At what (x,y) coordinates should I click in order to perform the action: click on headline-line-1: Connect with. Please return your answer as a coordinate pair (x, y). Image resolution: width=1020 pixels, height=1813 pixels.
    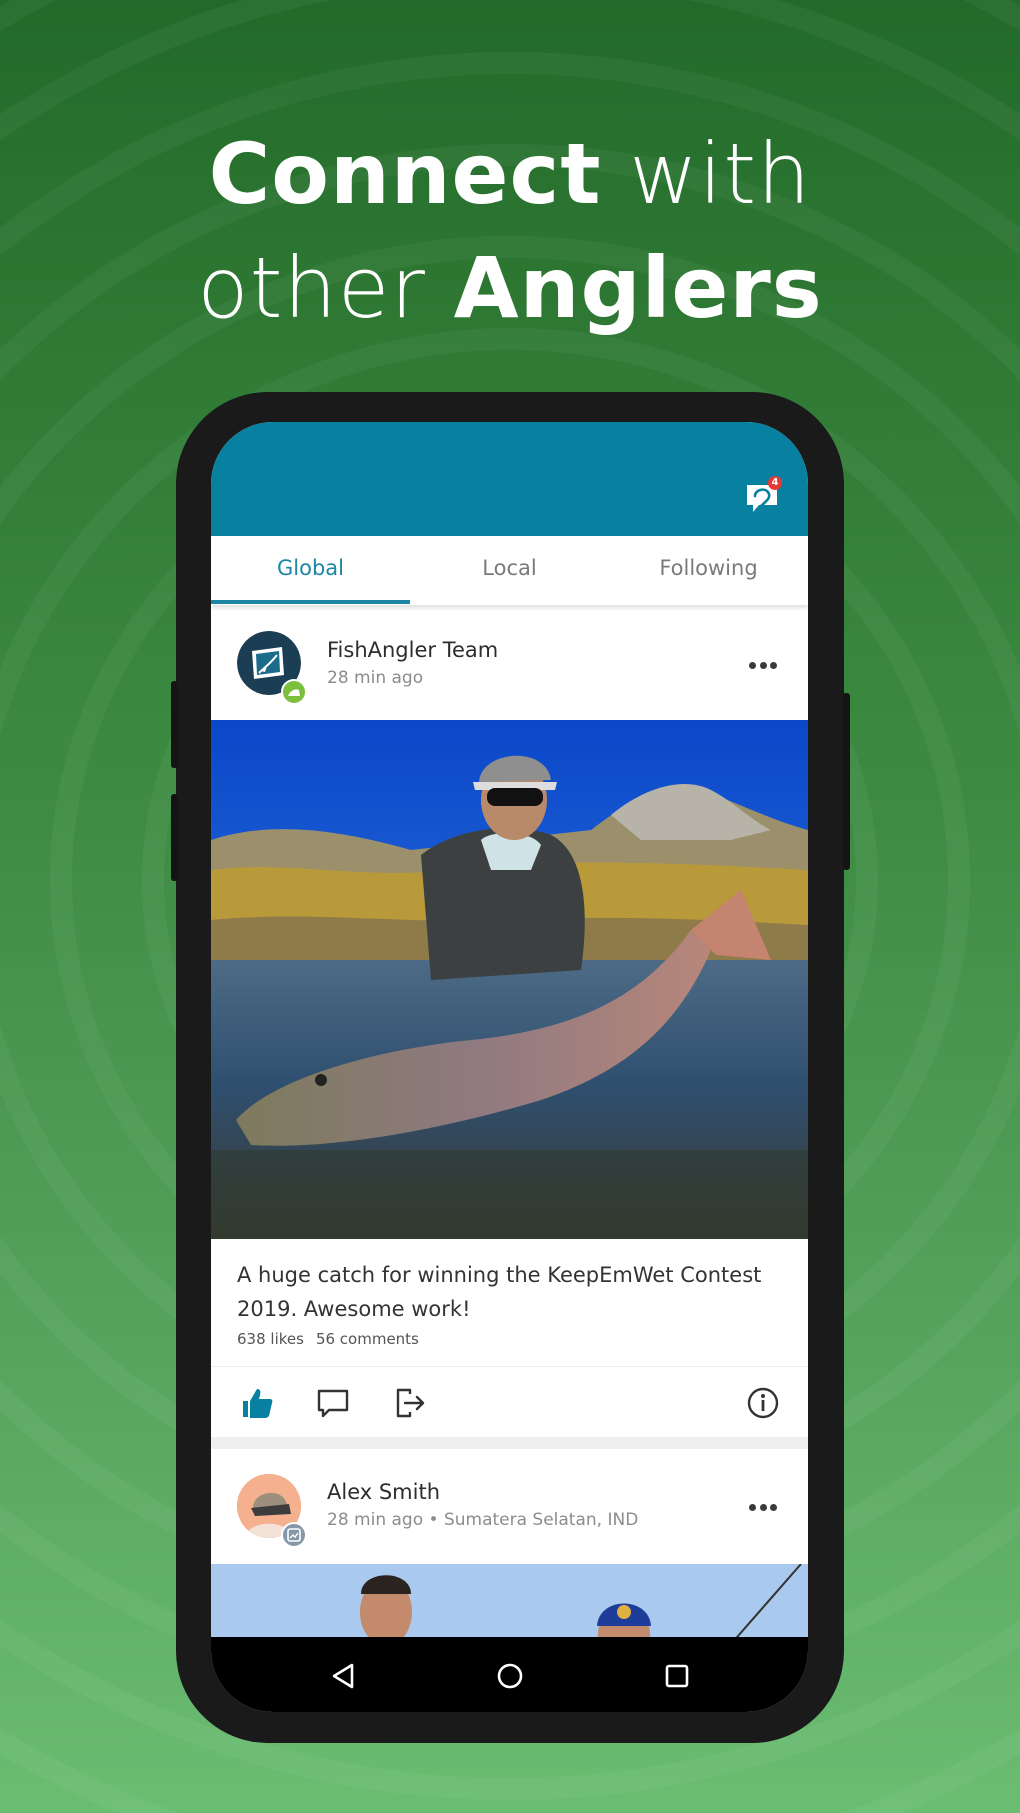
    Looking at the image, I should click on (510, 174).